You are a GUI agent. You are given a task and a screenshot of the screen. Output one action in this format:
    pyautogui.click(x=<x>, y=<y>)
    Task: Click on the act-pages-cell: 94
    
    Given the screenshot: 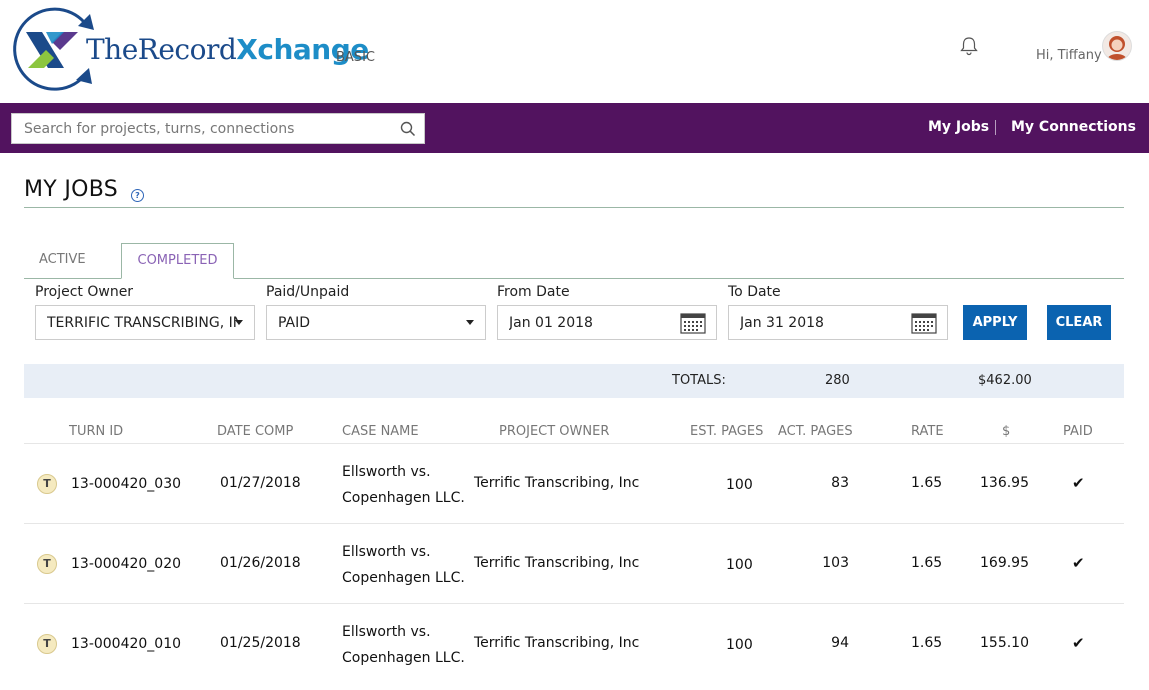 What is the action you would take?
    pyautogui.click(x=840, y=643)
    